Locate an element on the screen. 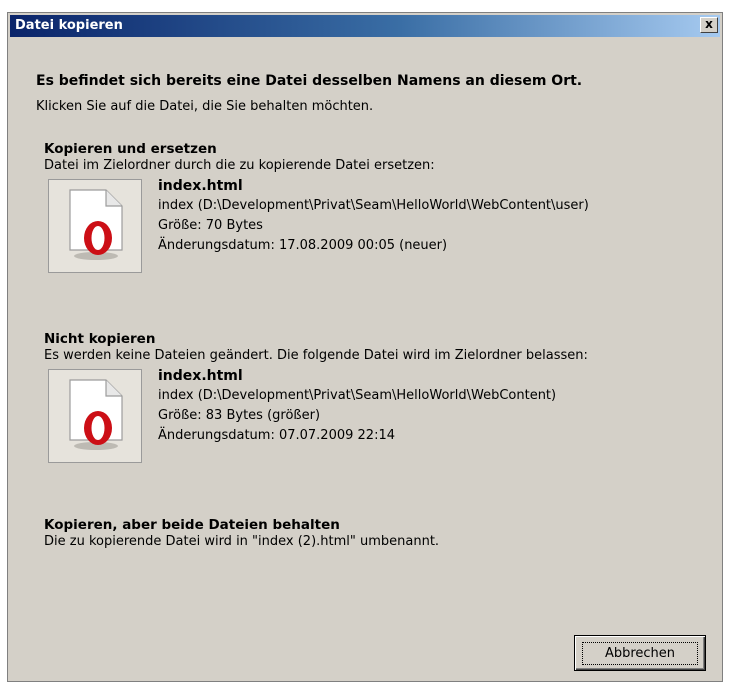 The image size is (730, 684). option-title: Nicht kopieren is located at coordinates (100, 339).